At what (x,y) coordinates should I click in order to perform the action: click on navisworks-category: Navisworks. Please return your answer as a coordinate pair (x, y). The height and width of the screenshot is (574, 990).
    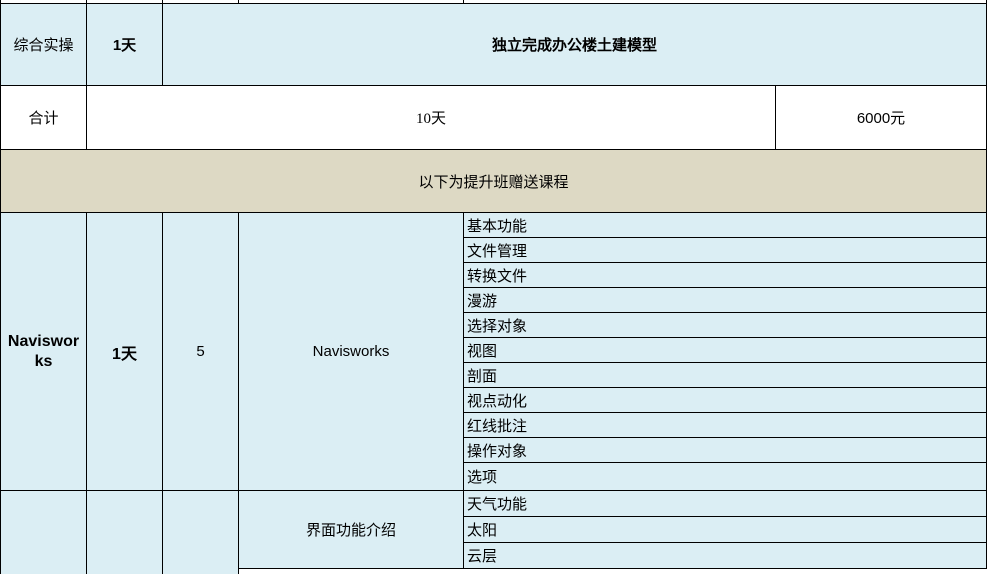
    Looking at the image, I should click on (43, 351).